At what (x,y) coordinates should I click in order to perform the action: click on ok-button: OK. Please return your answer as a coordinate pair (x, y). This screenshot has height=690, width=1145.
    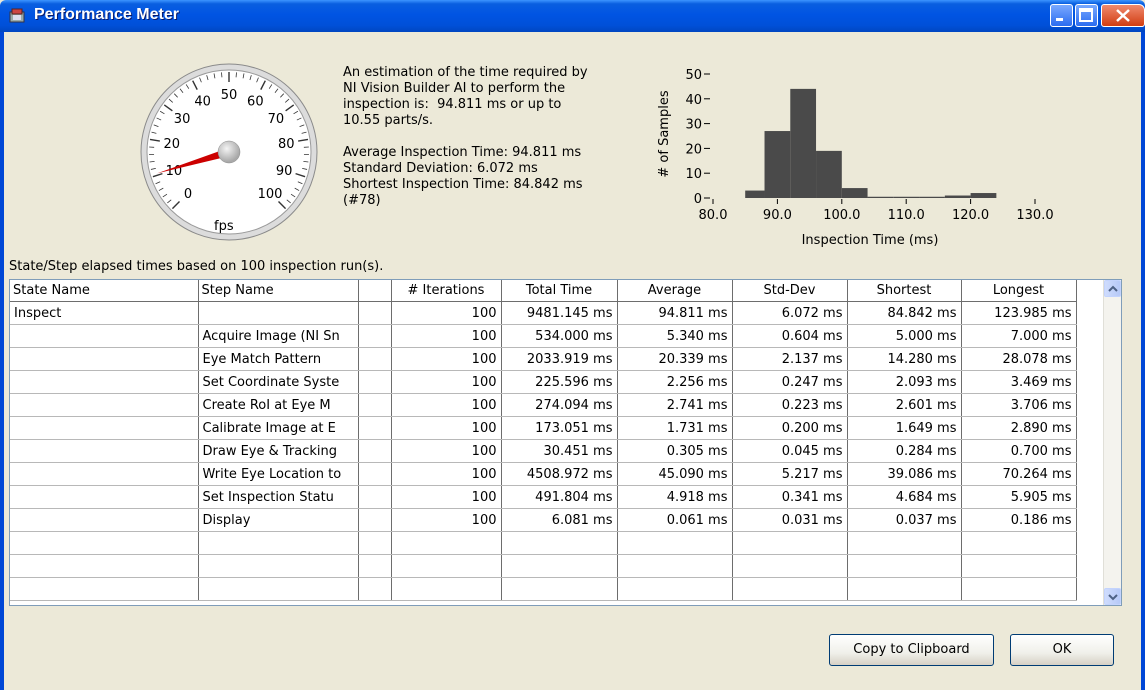
    Looking at the image, I should click on (1062, 650).